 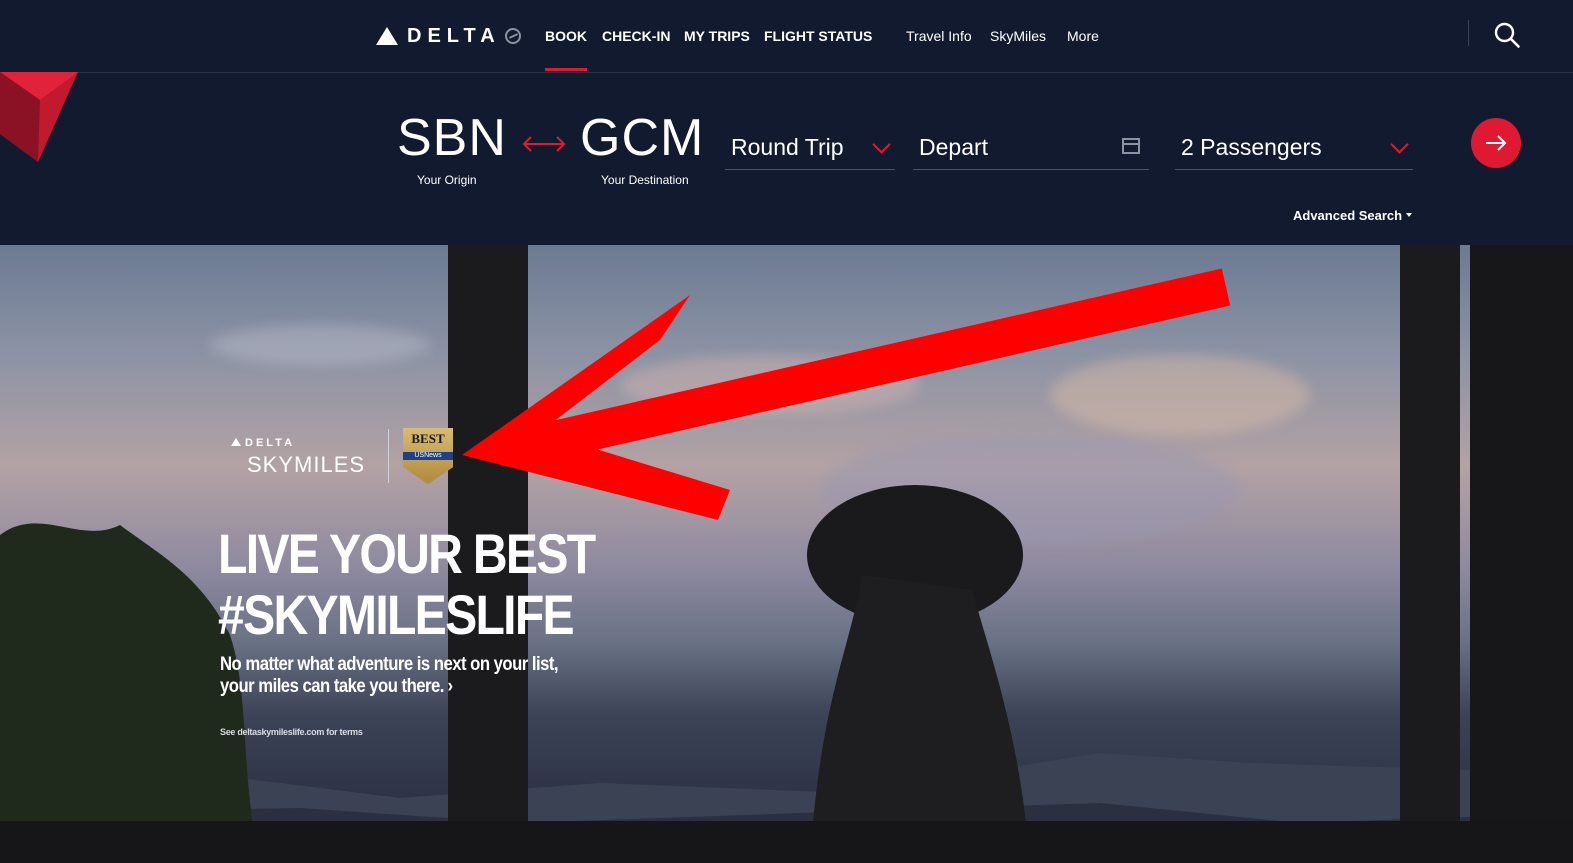 What do you see at coordinates (396, 614) in the screenshot?
I see `headline-line-2: #SKYMILESLIFE` at bounding box center [396, 614].